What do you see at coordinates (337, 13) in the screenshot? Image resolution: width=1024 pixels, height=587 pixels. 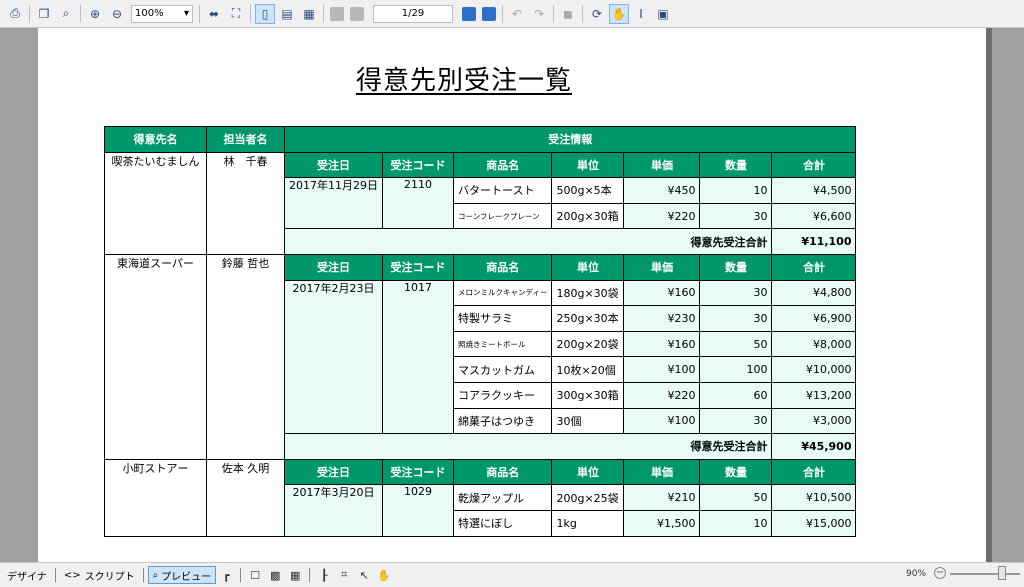 I see `first-page-icon` at bounding box center [337, 13].